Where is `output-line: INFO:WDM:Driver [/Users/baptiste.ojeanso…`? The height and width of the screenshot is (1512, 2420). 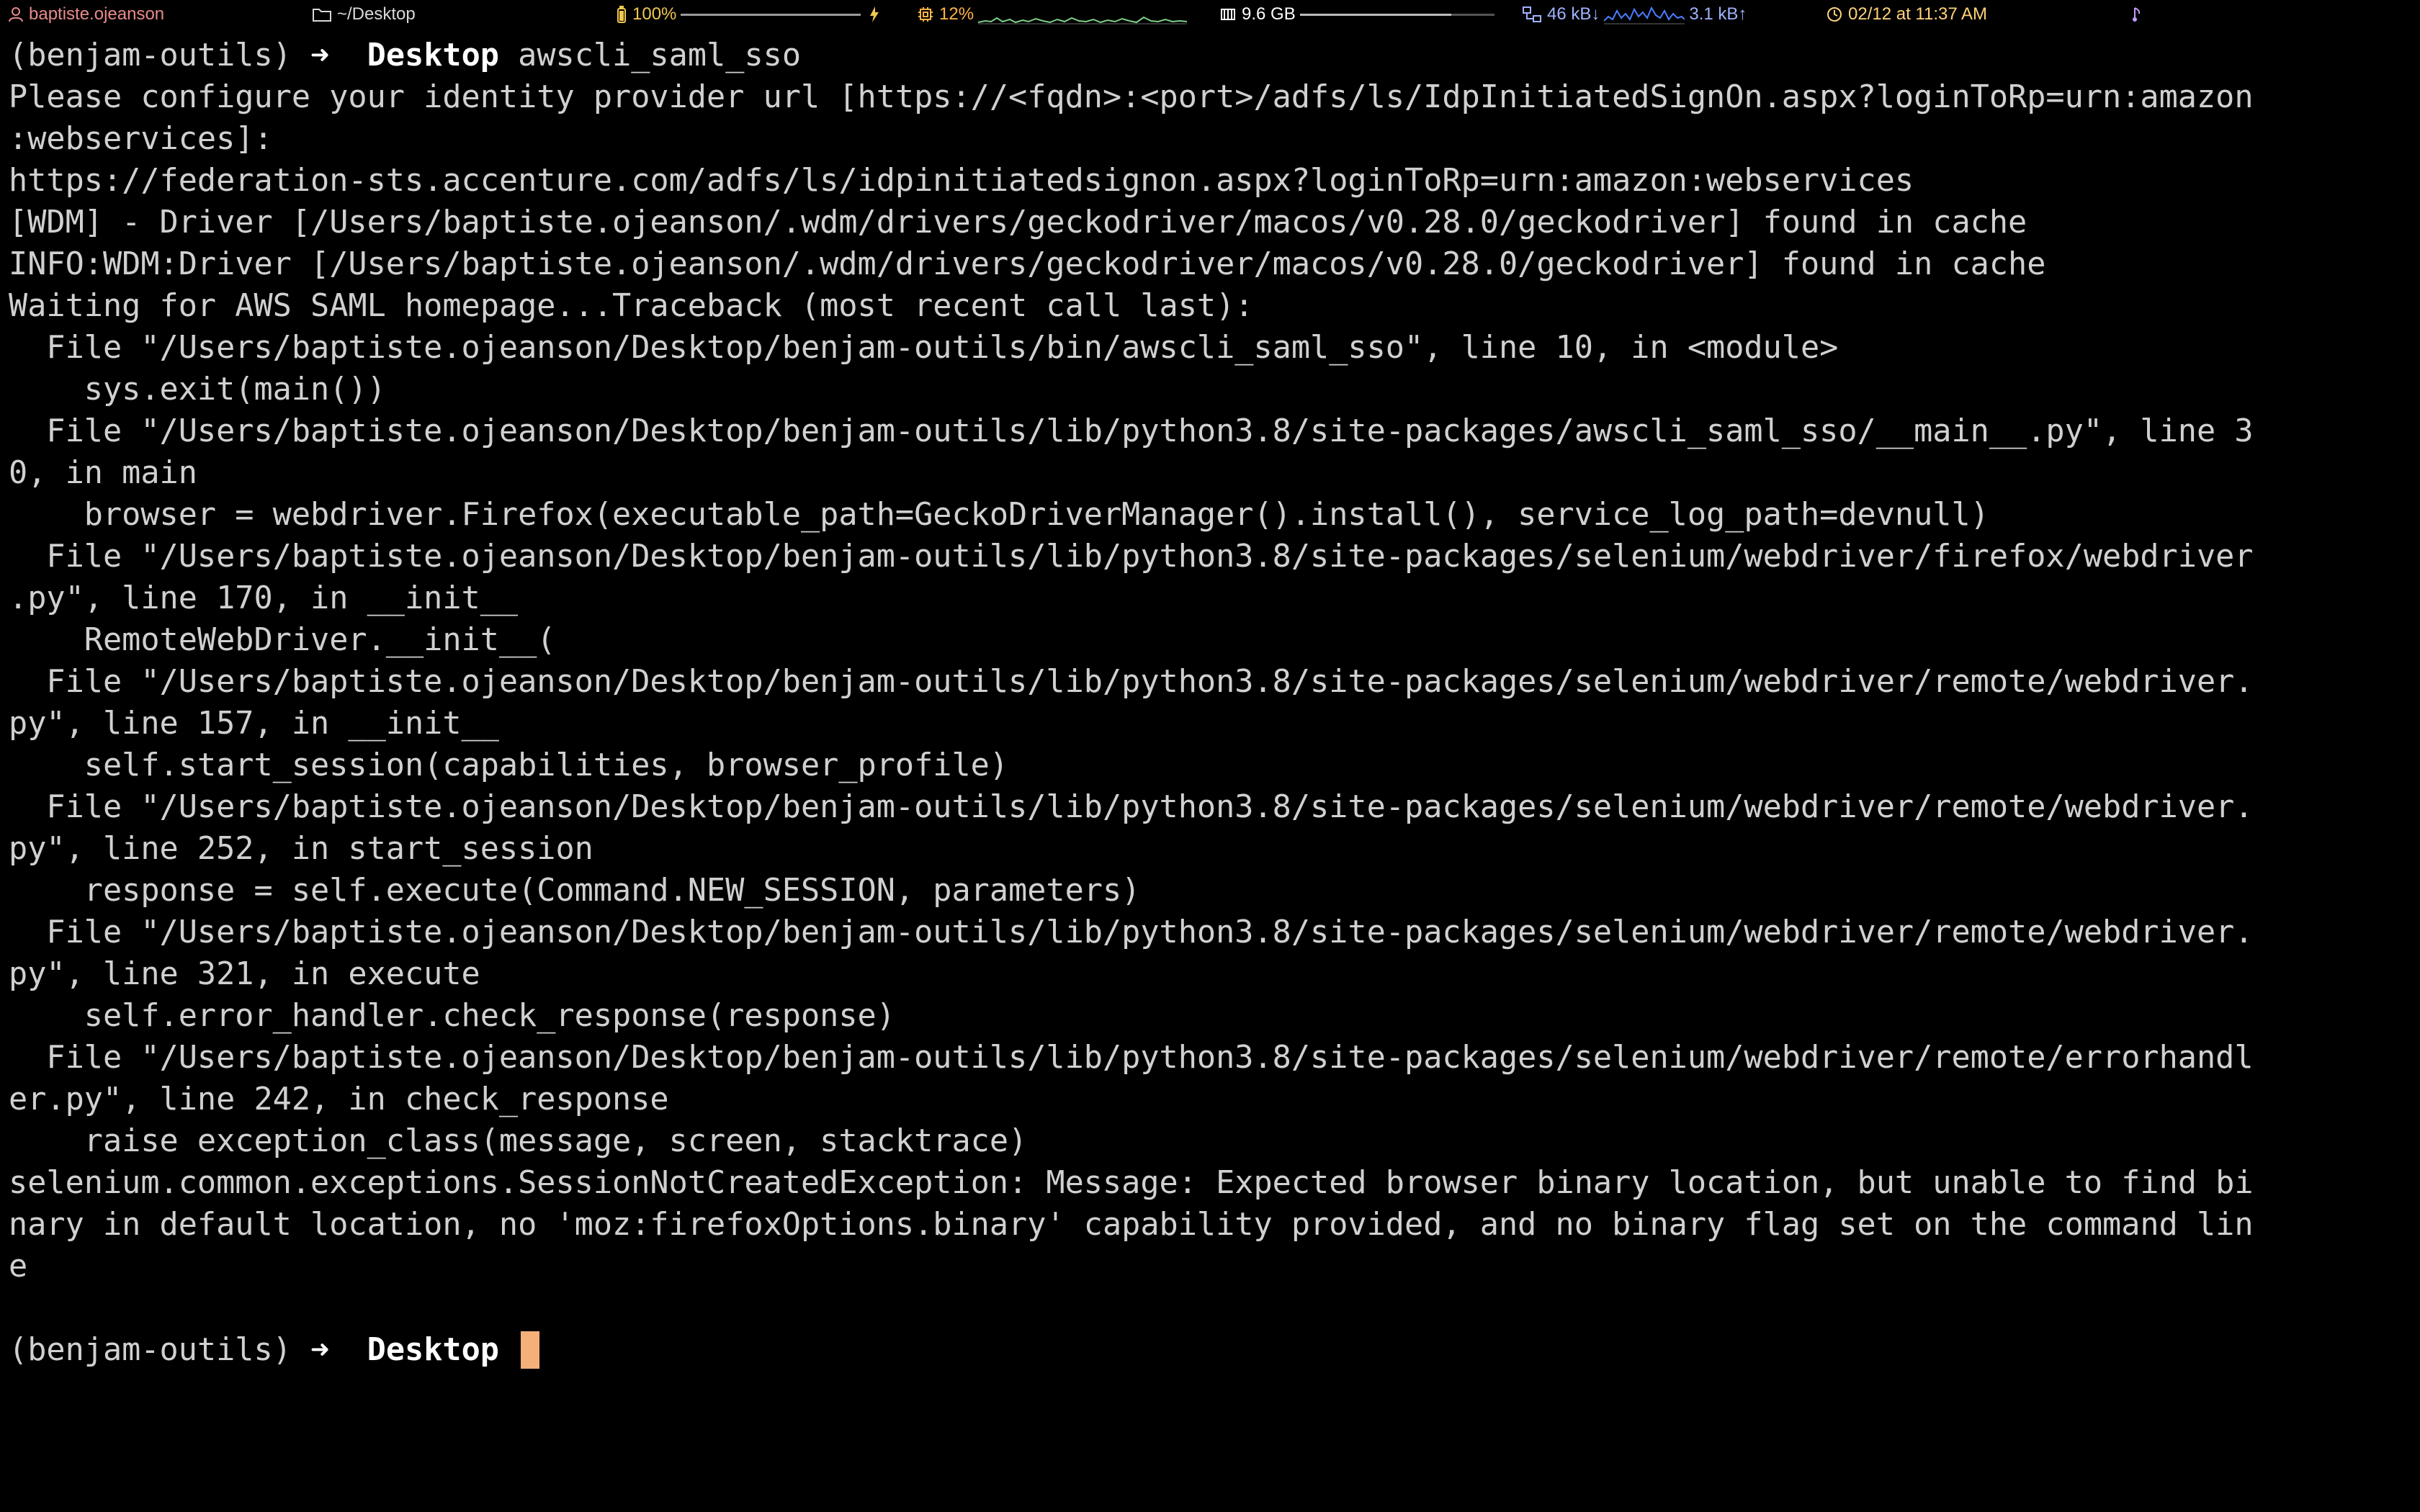 output-line: INFO:WDM:Driver [/Users/baptiste.ojeanso… is located at coordinates (1027, 264).